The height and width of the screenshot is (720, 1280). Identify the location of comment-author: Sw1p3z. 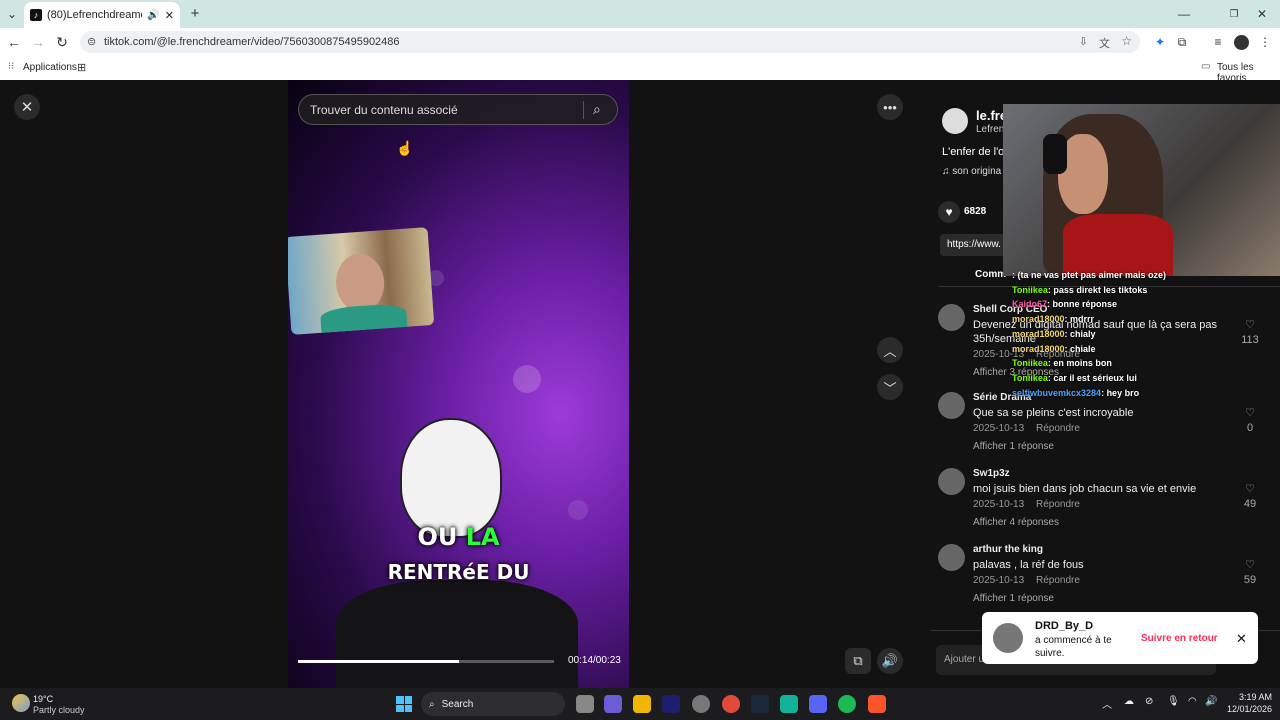
(991, 473).